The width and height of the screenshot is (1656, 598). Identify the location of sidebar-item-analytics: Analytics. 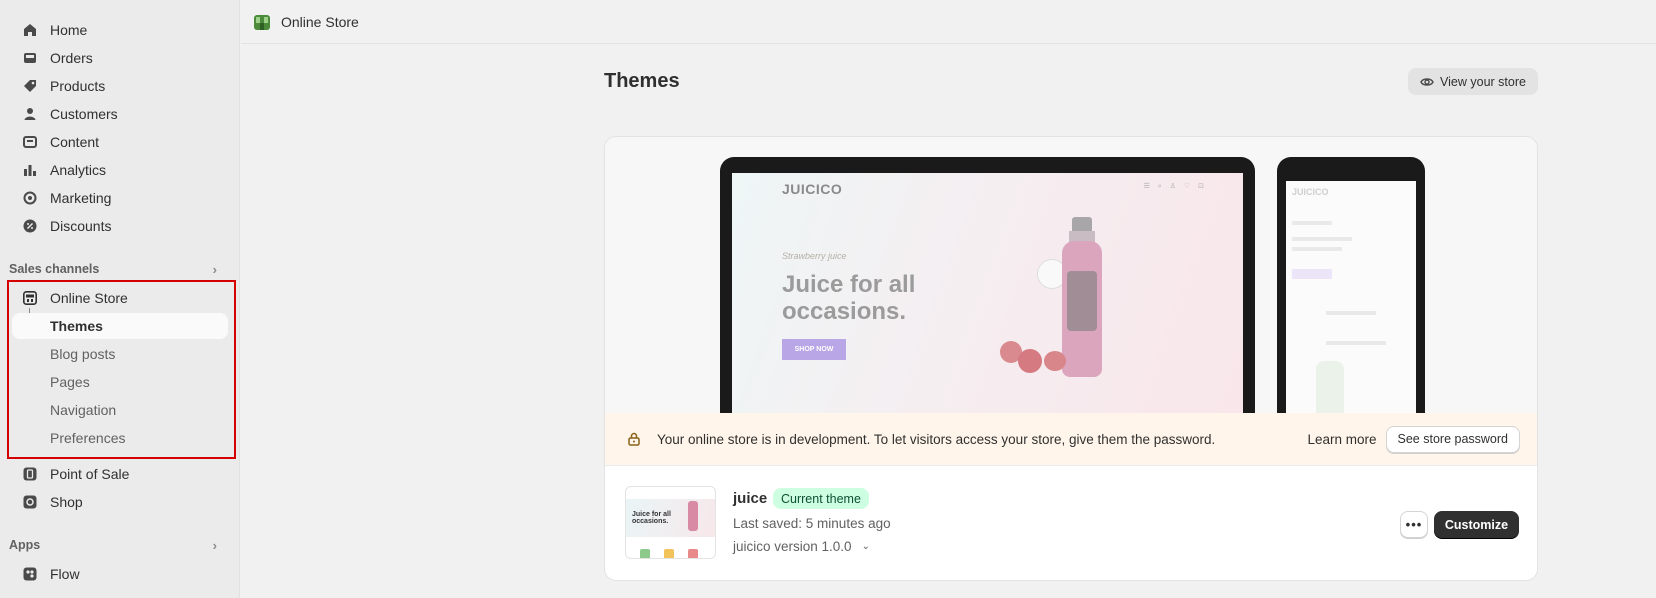
(120, 170).